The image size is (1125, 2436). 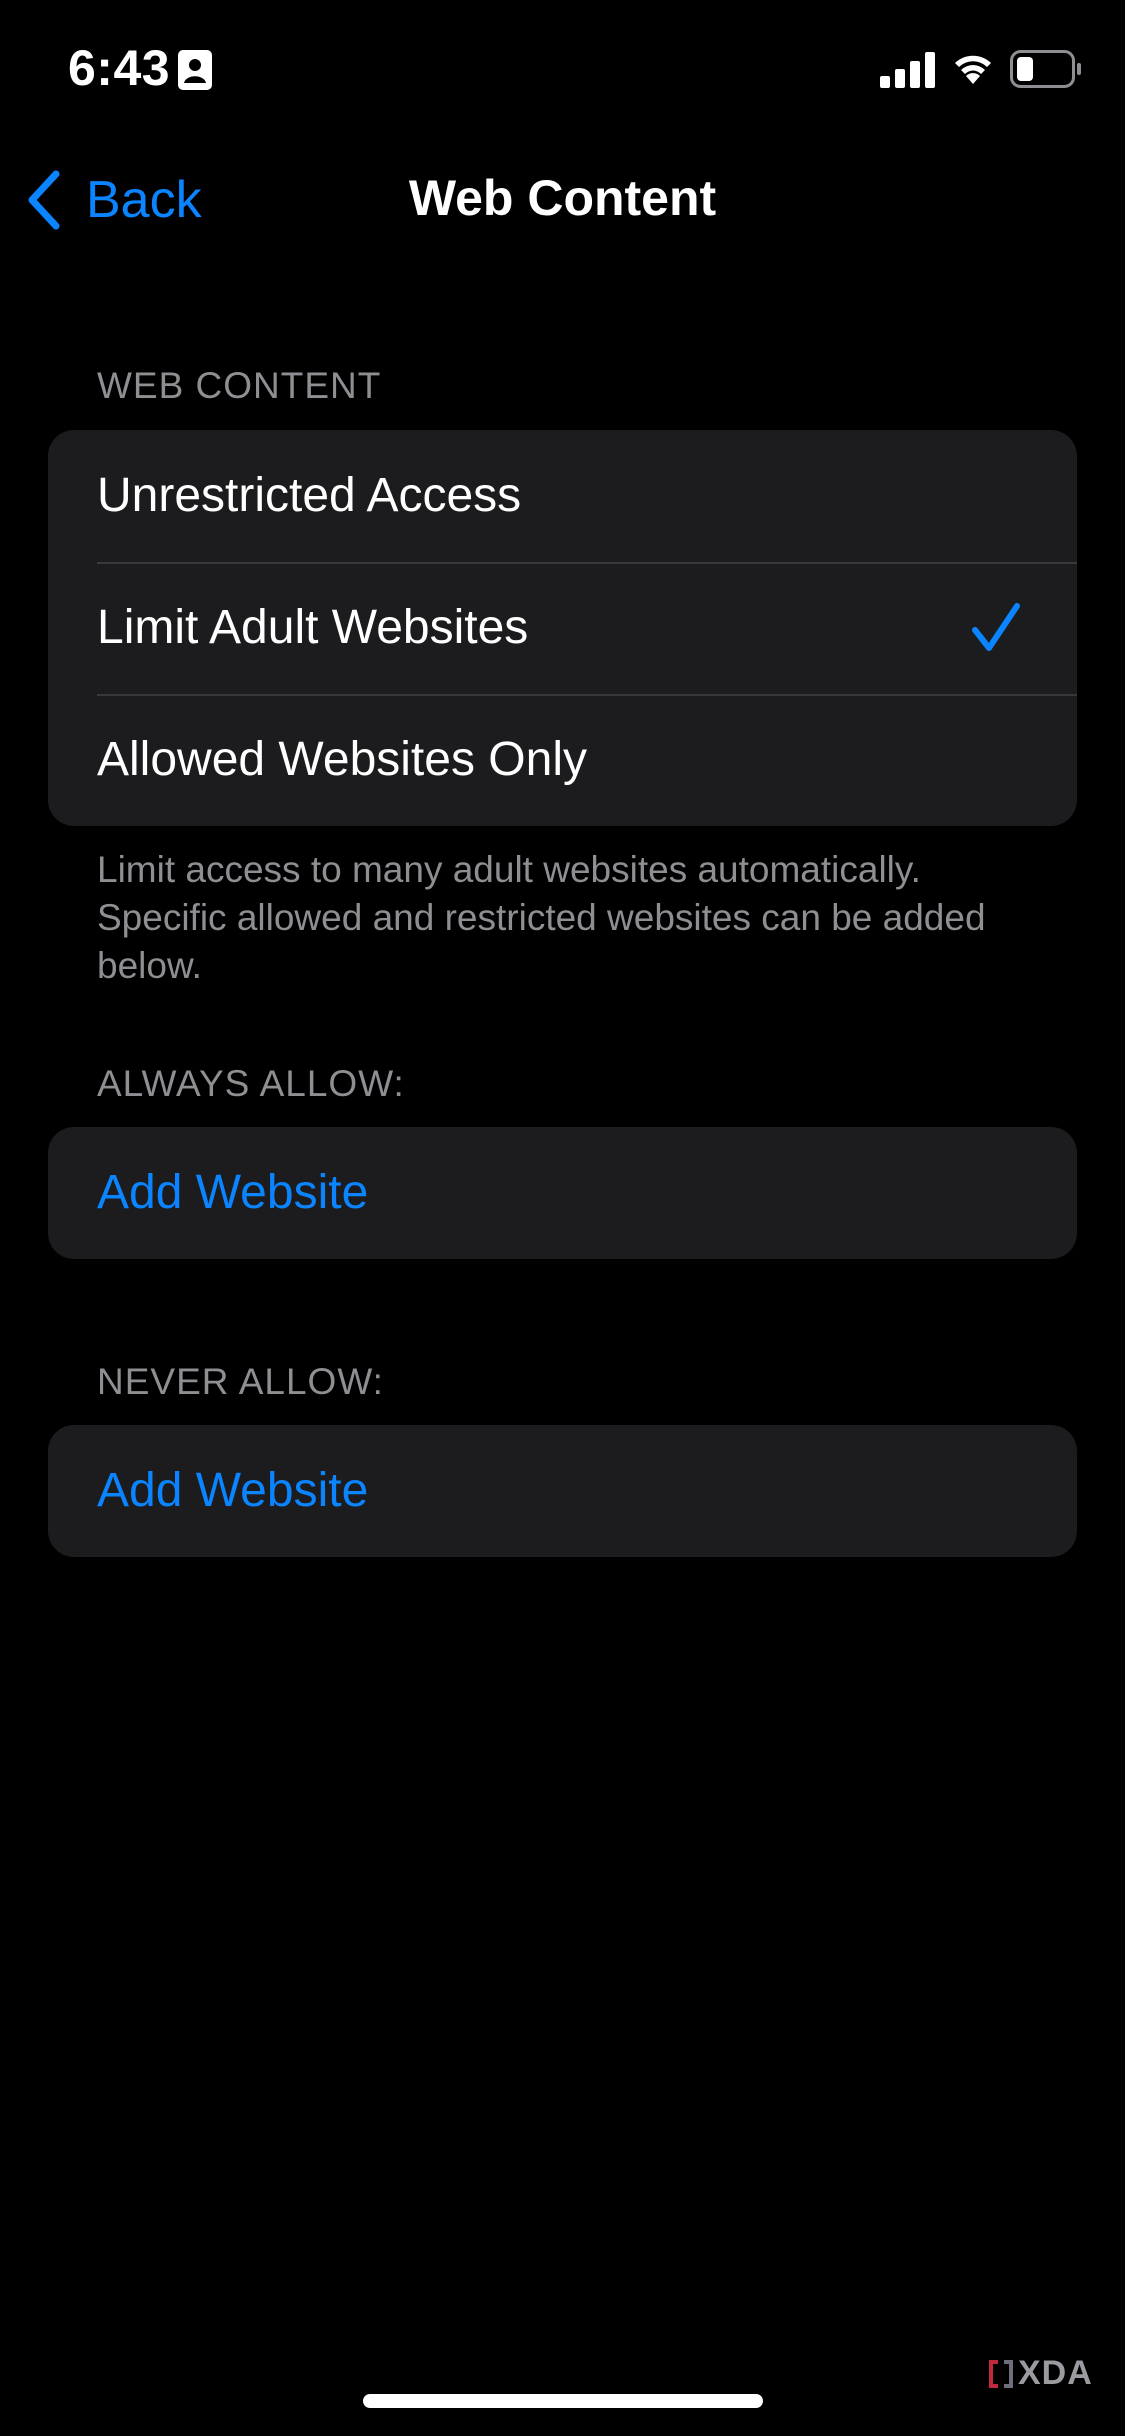 I want to click on always-allow-group: Add Website, so click(x=562, y=1193).